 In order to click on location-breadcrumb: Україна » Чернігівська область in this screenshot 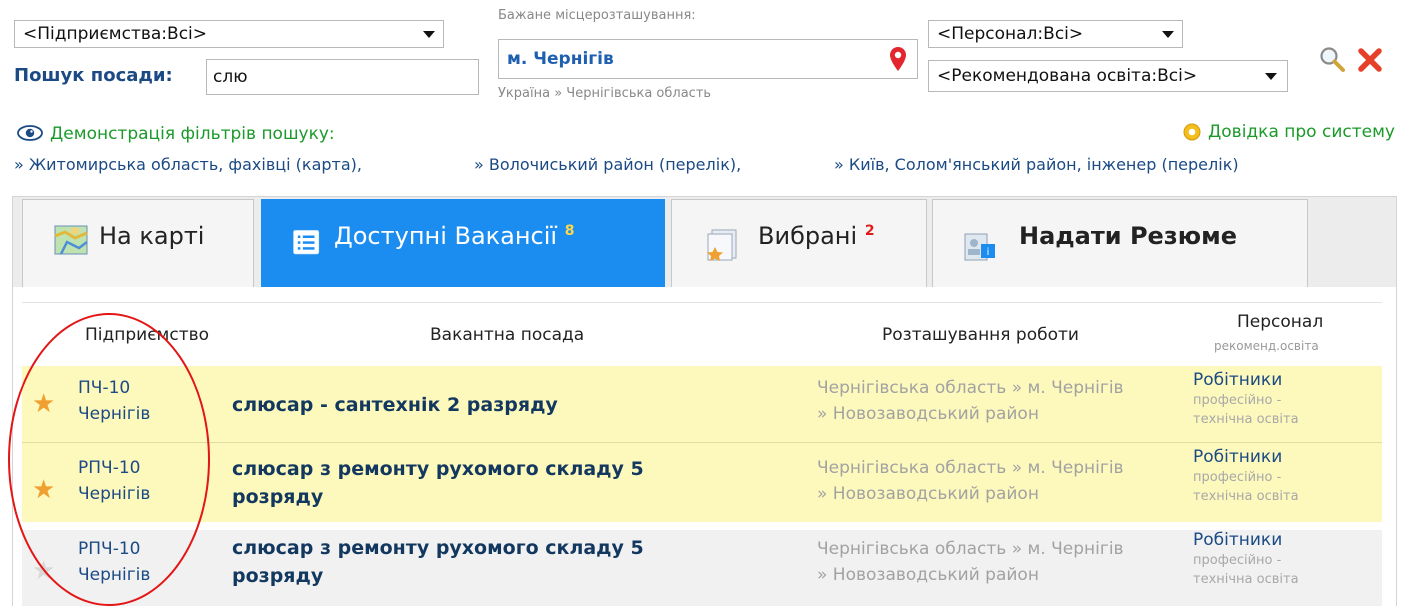, I will do `click(605, 93)`.